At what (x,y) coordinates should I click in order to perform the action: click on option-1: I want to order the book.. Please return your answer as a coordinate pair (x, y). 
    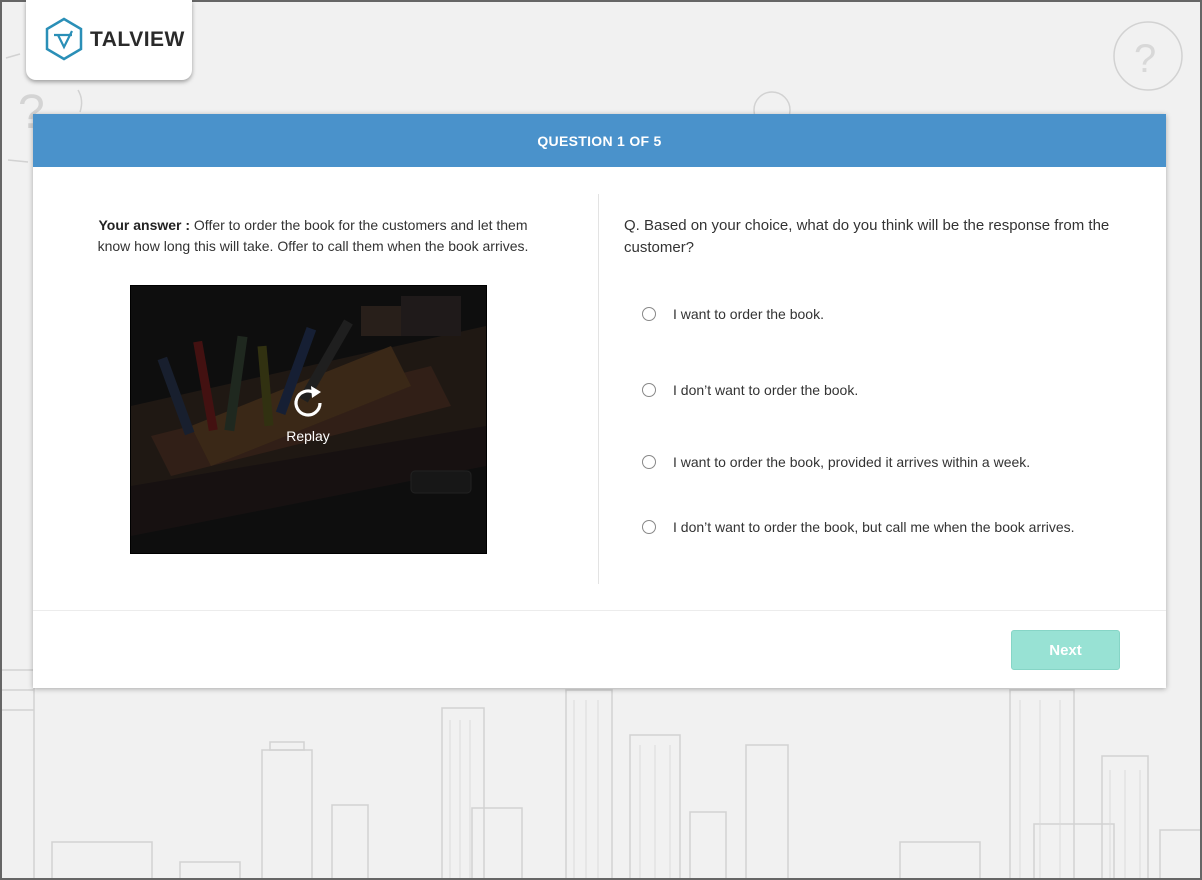
    Looking at the image, I should click on (733, 314).